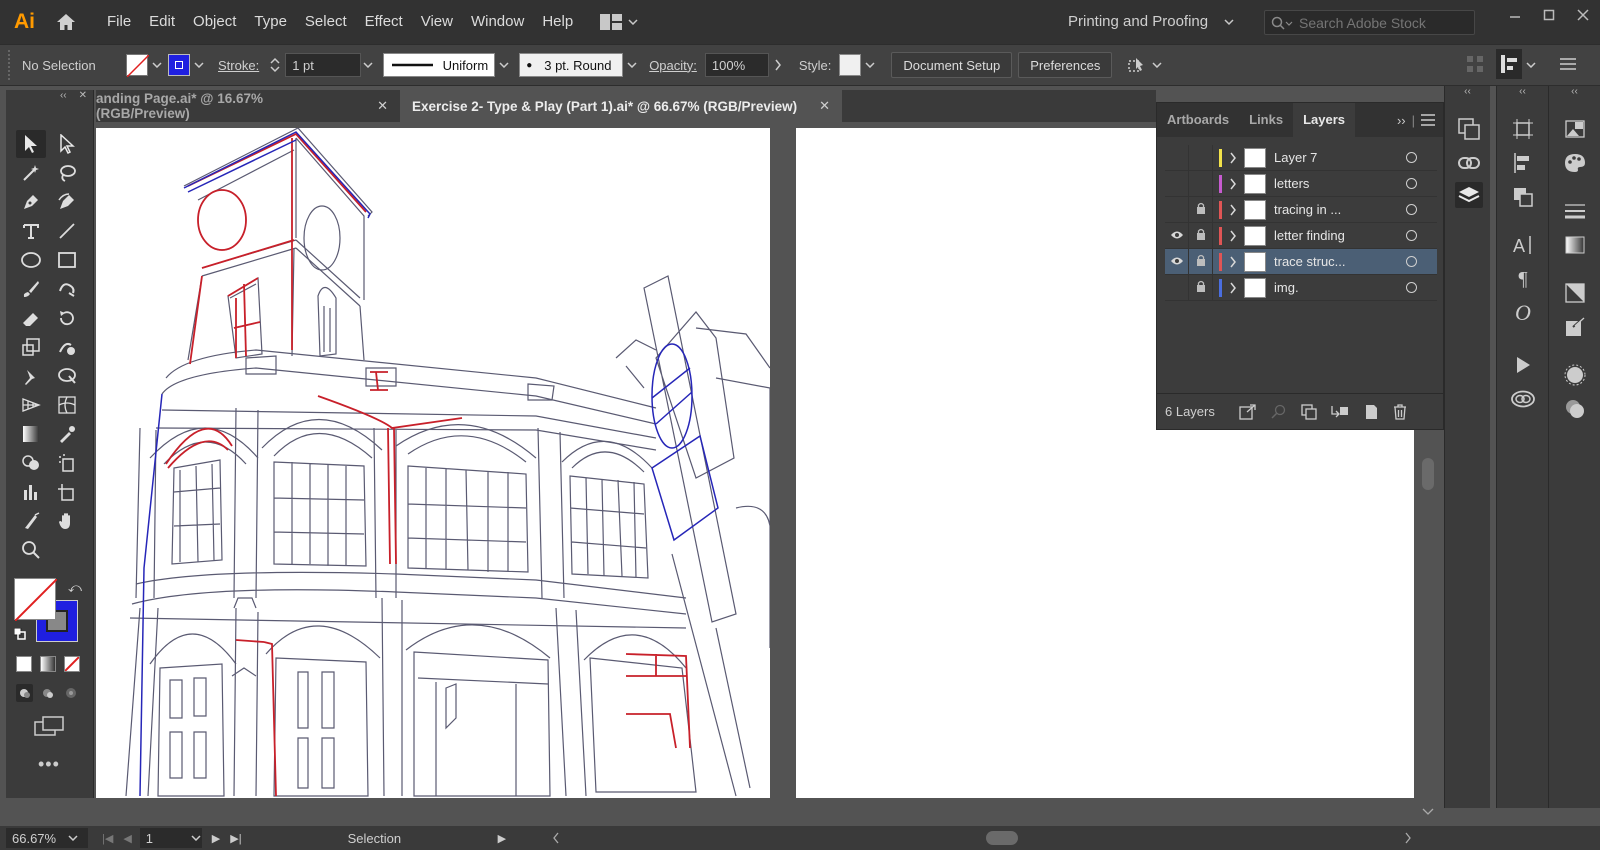 The image size is (1600, 850). Describe the element at coordinates (778, 65) in the screenshot. I see `opacity-slider-toggle` at that location.